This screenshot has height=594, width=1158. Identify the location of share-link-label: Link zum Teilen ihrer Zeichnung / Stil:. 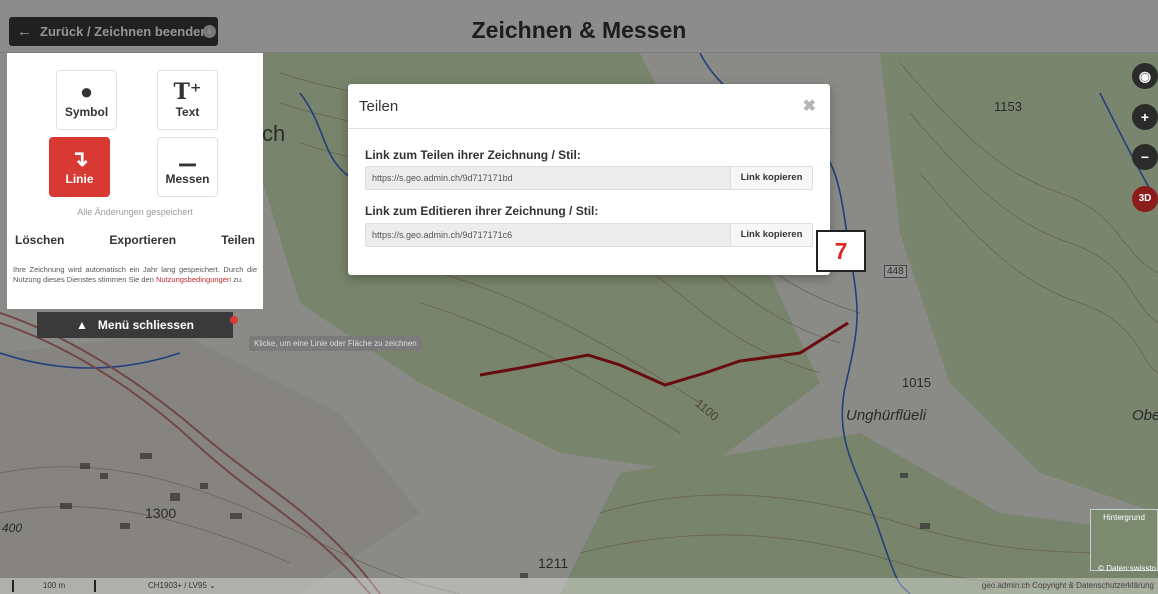
(473, 155).